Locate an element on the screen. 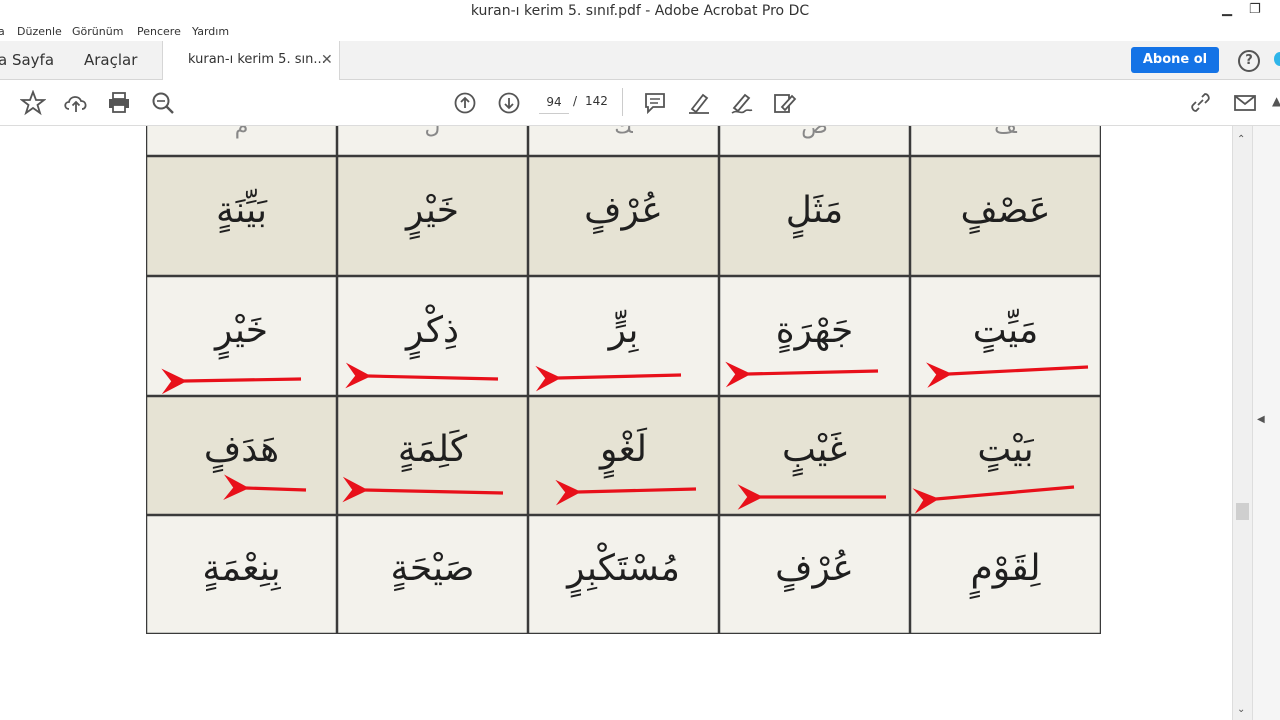 The image size is (1280, 720). toolbar is located at coordinates (640, 103).